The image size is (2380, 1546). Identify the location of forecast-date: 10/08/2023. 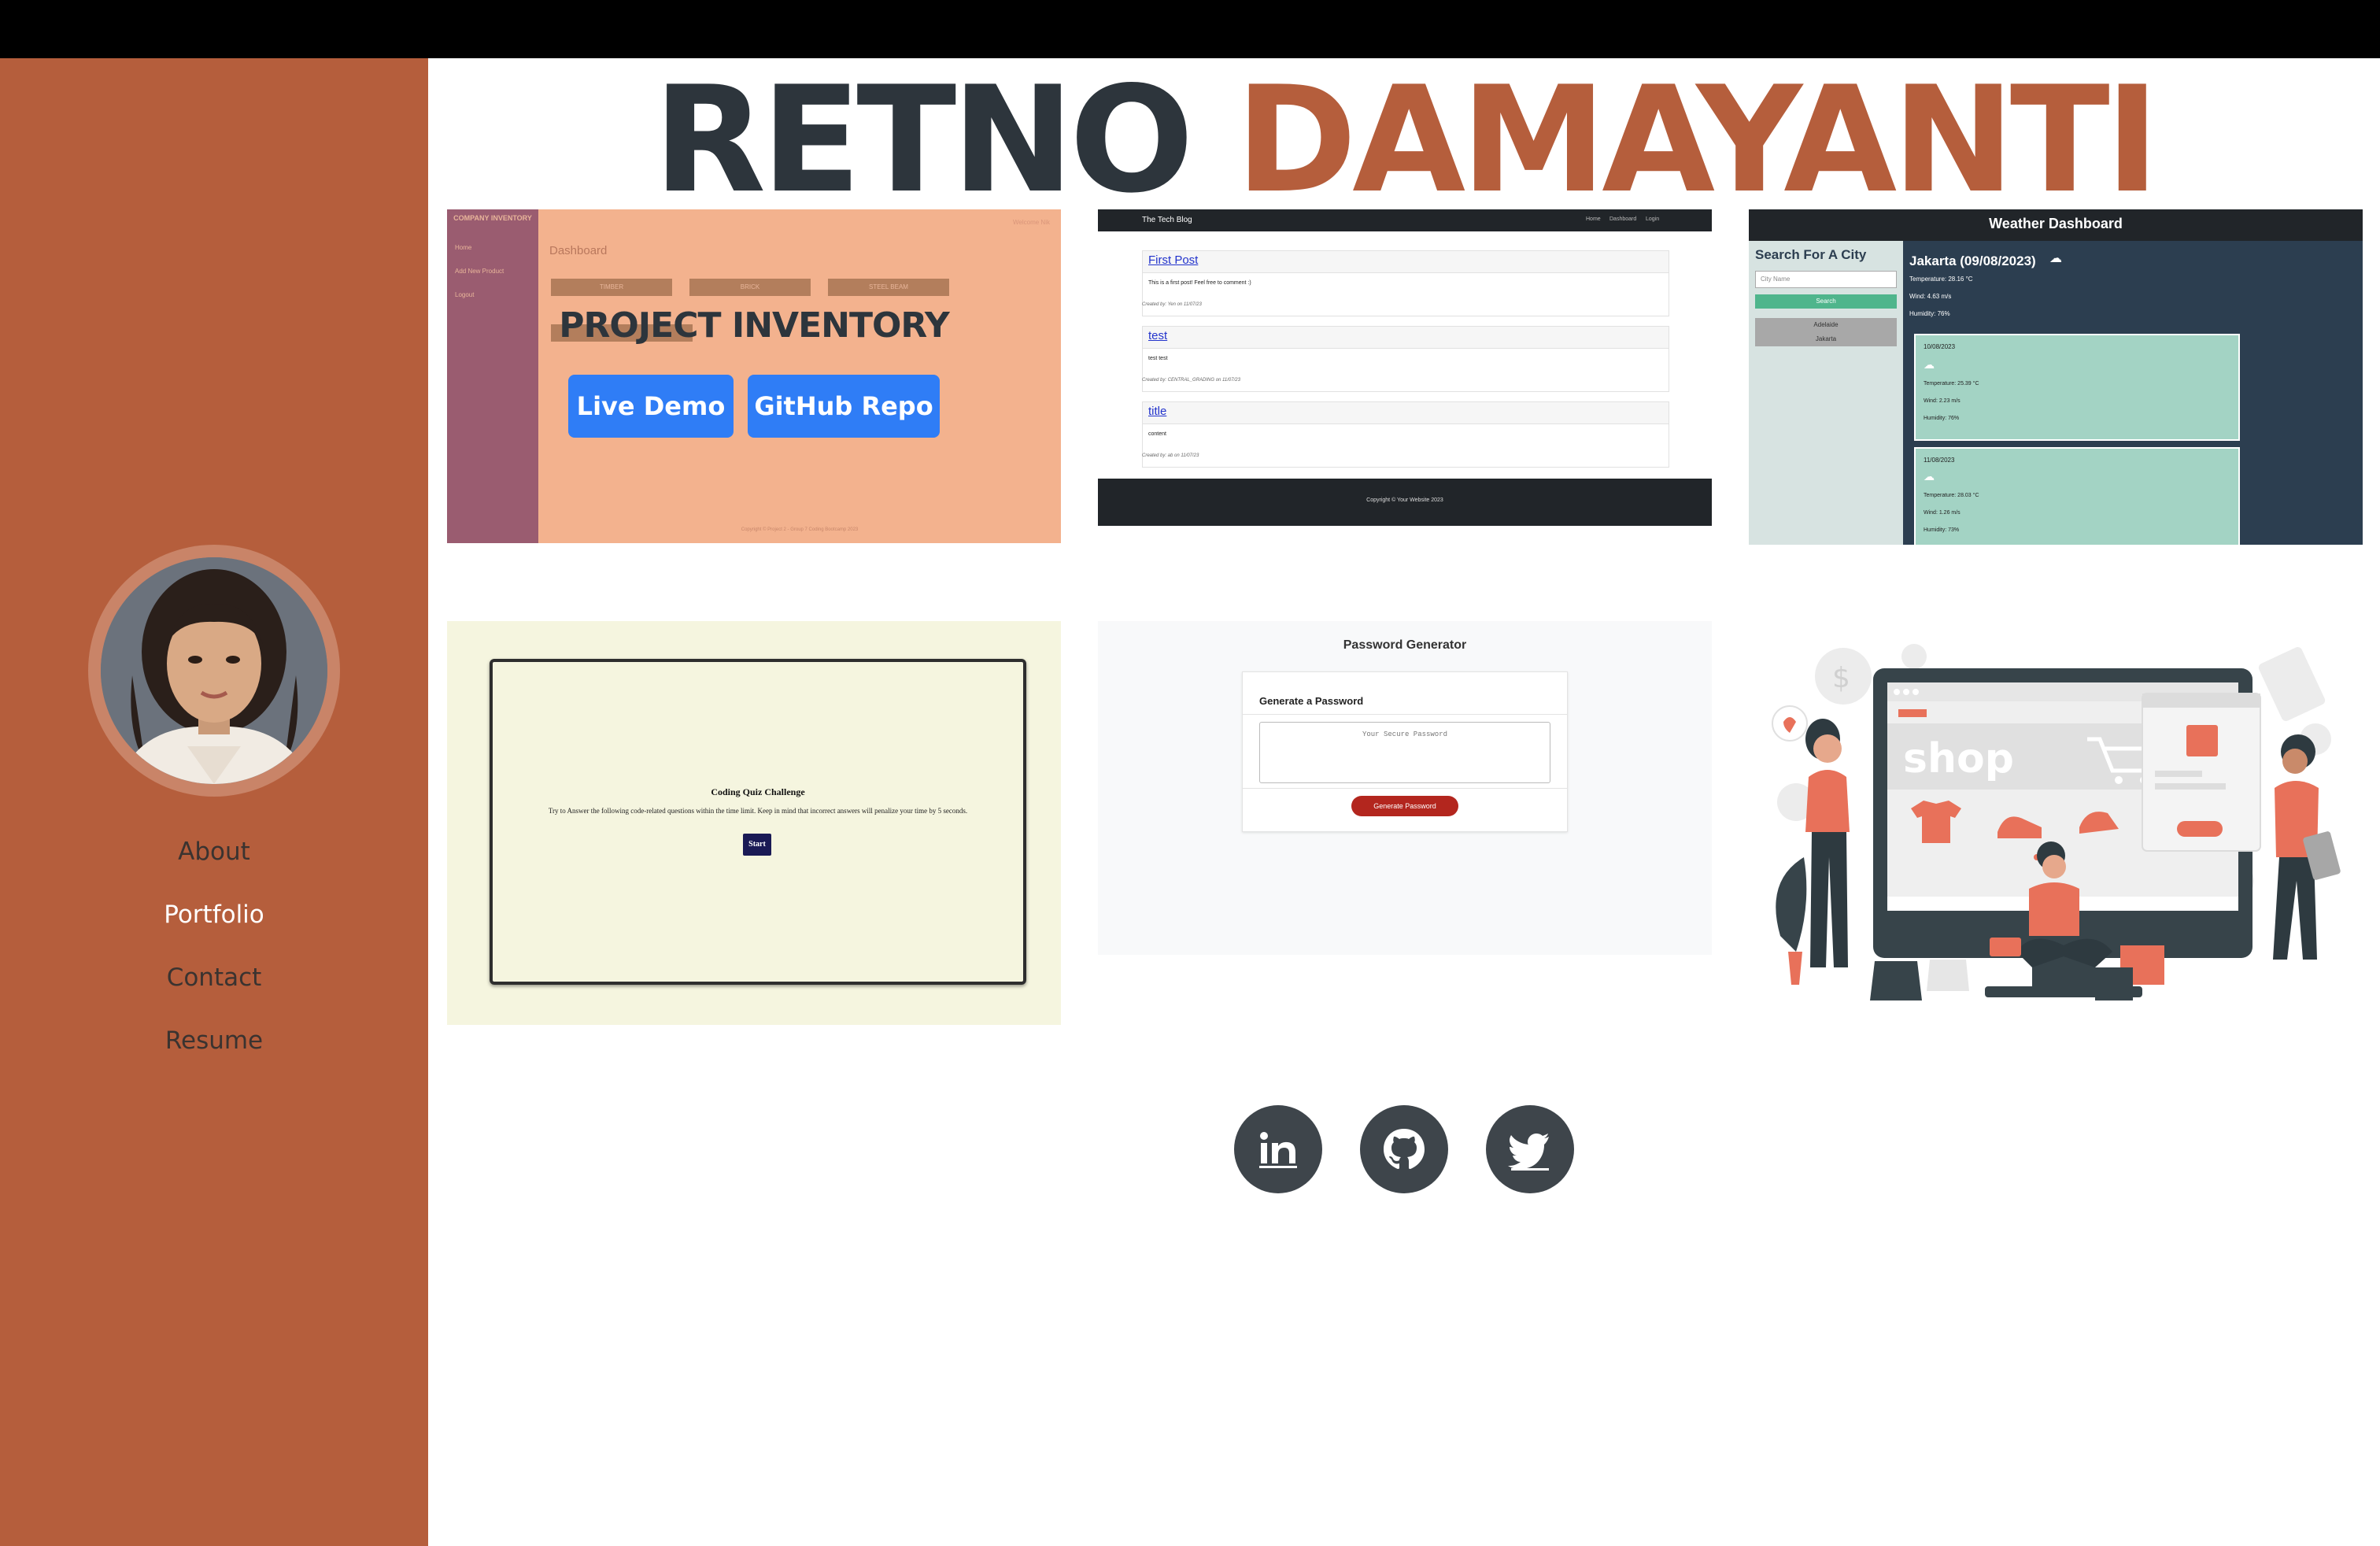
(1940, 346).